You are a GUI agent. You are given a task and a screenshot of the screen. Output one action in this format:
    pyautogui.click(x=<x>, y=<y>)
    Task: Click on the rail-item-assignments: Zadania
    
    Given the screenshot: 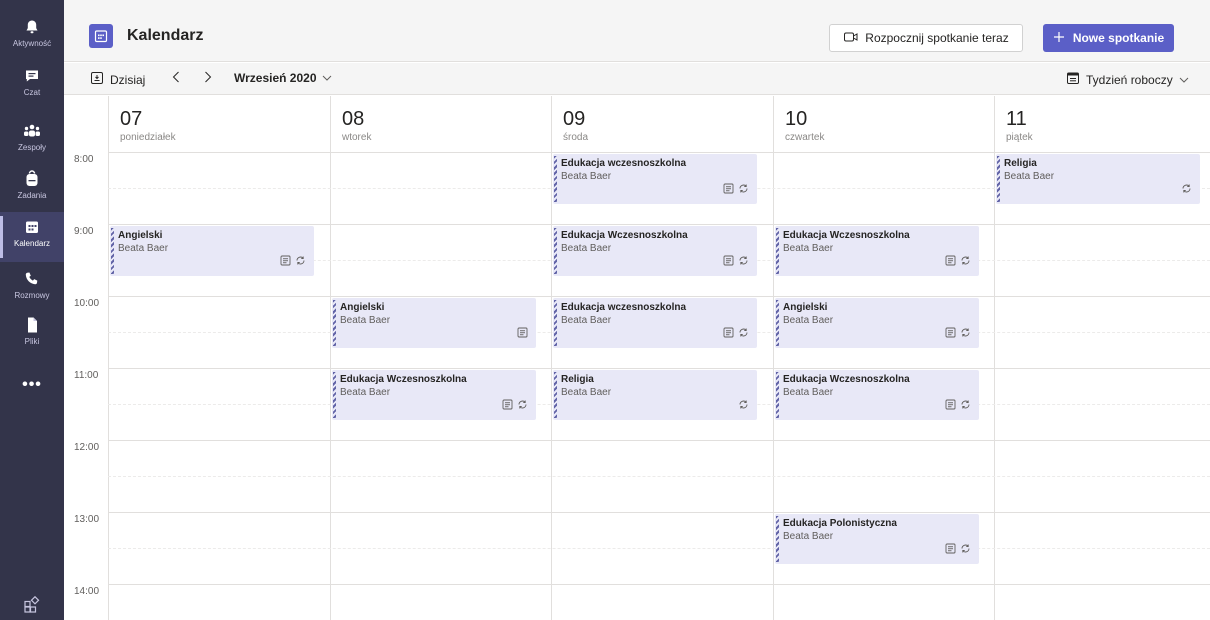 What is the action you would take?
    pyautogui.click(x=32, y=189)
    